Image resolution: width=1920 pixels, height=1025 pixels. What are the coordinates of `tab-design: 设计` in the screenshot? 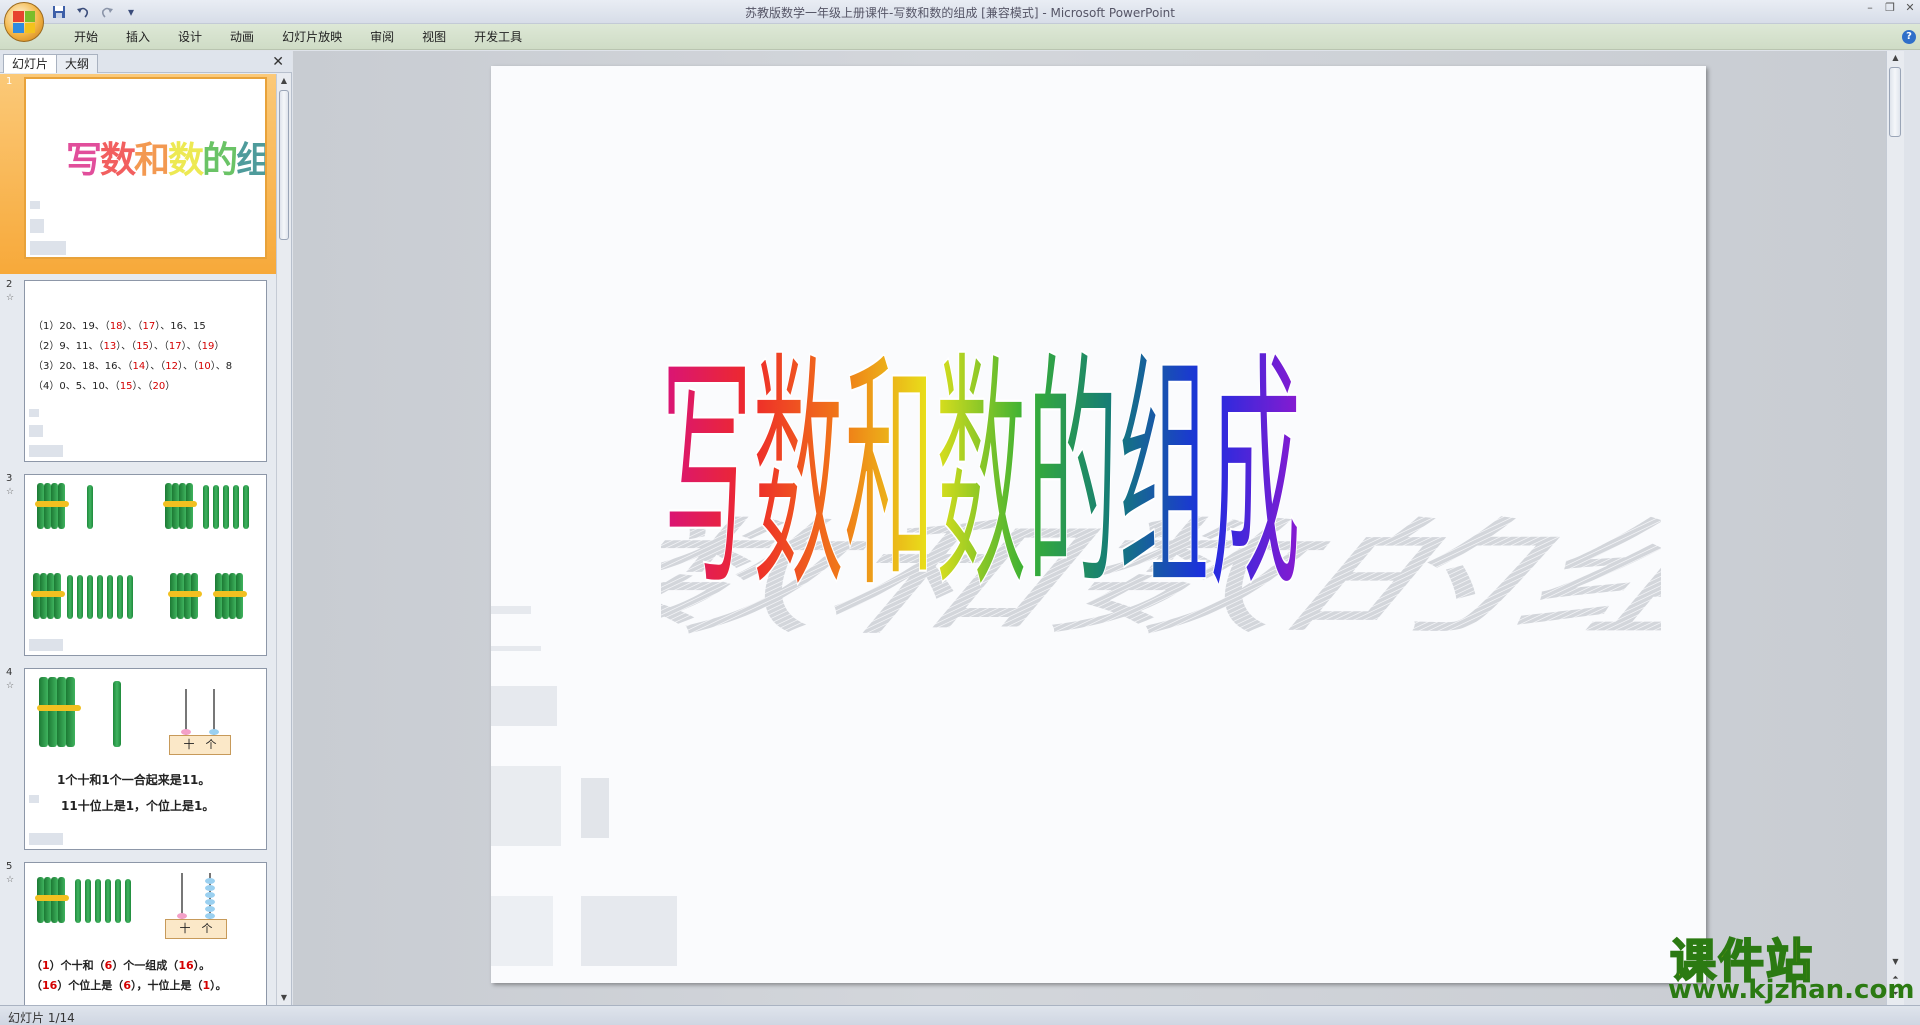 It's located at (190, 37).